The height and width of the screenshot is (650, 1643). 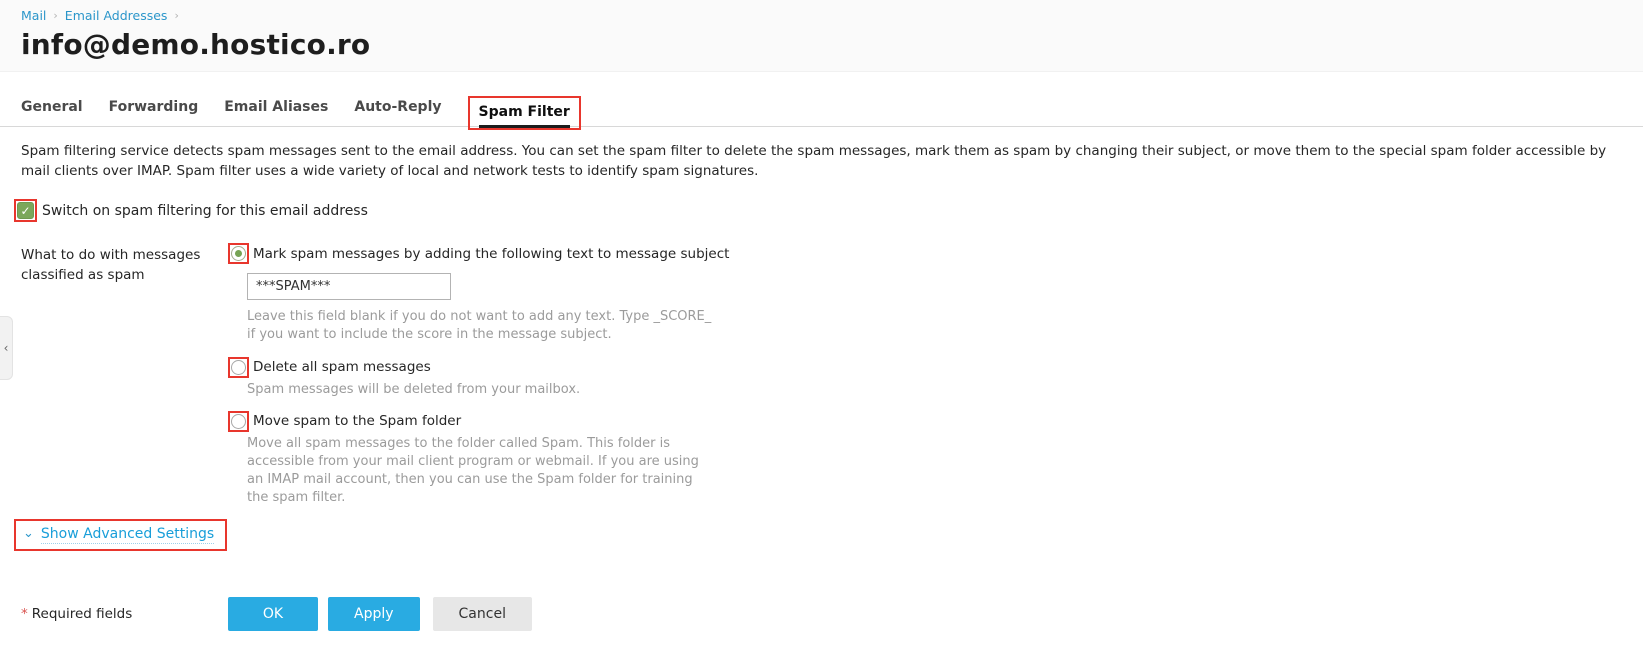 I want to click on spam-switch-checkbox: ✓, so click(x=25, y=211).